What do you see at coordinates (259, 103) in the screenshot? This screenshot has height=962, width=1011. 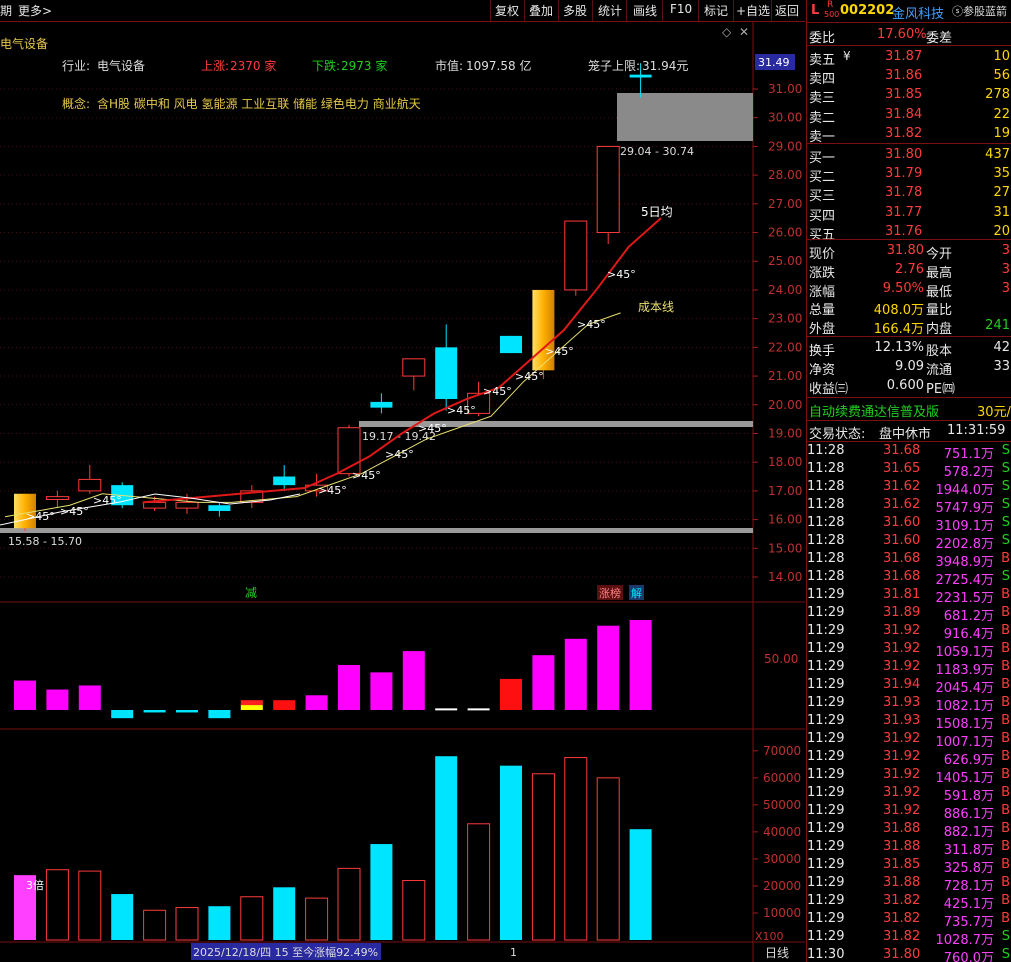 I see `concept-value: 含H股 碳中和 风电 氢能源 工业互联 储能 绿色电力 商业航天` at bounding box center [259, 103].